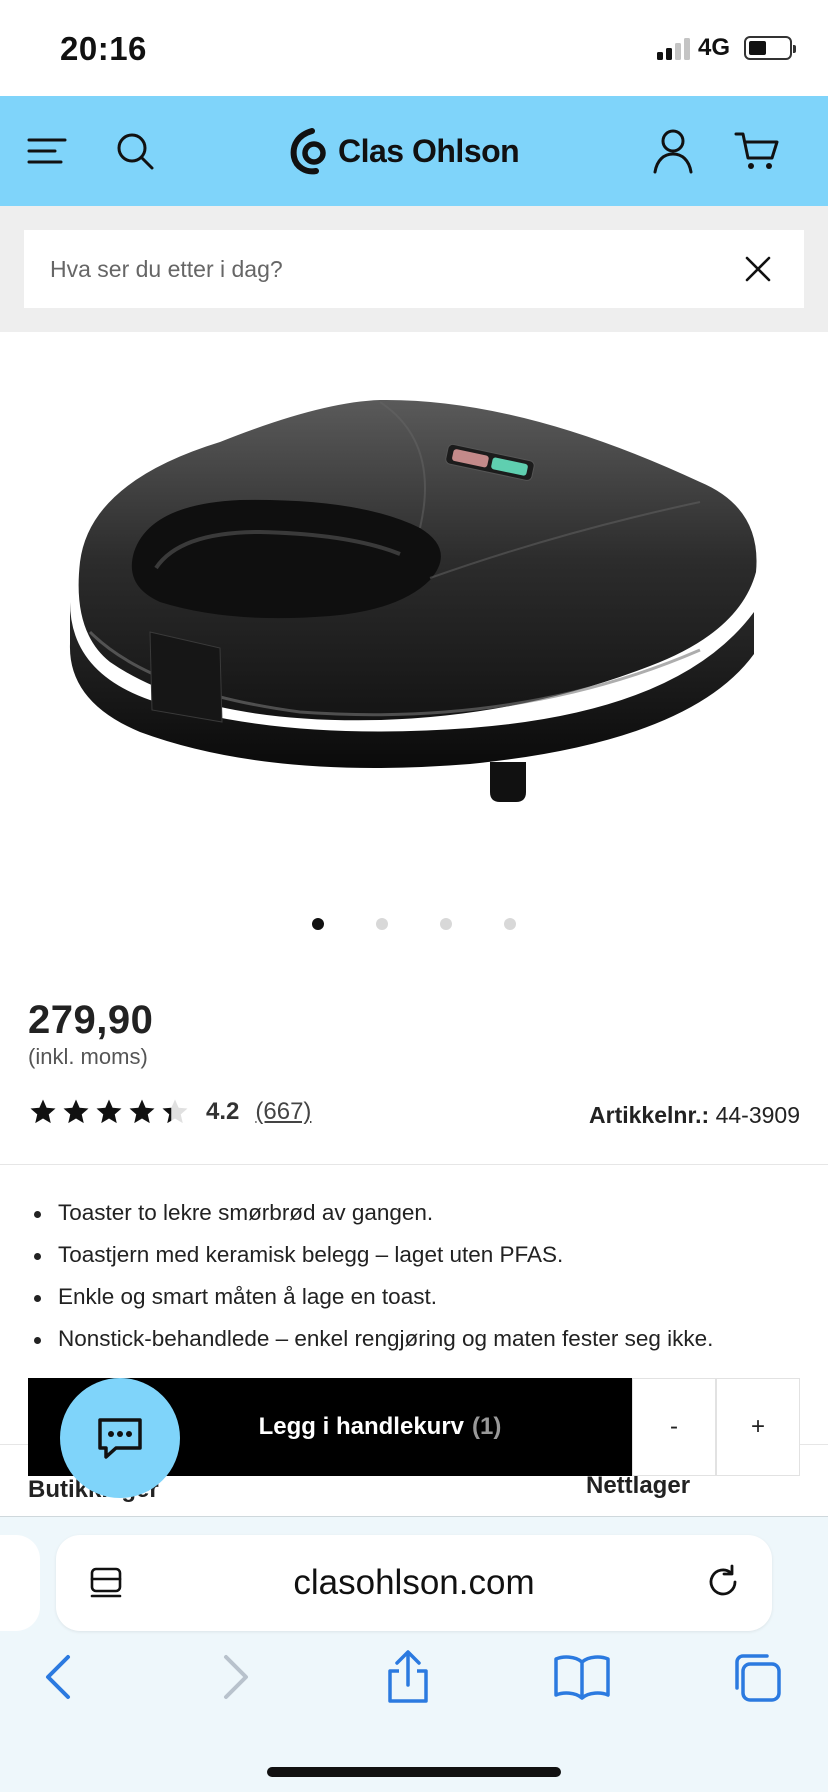  I want to click on cart-icon, so click(757, 151).